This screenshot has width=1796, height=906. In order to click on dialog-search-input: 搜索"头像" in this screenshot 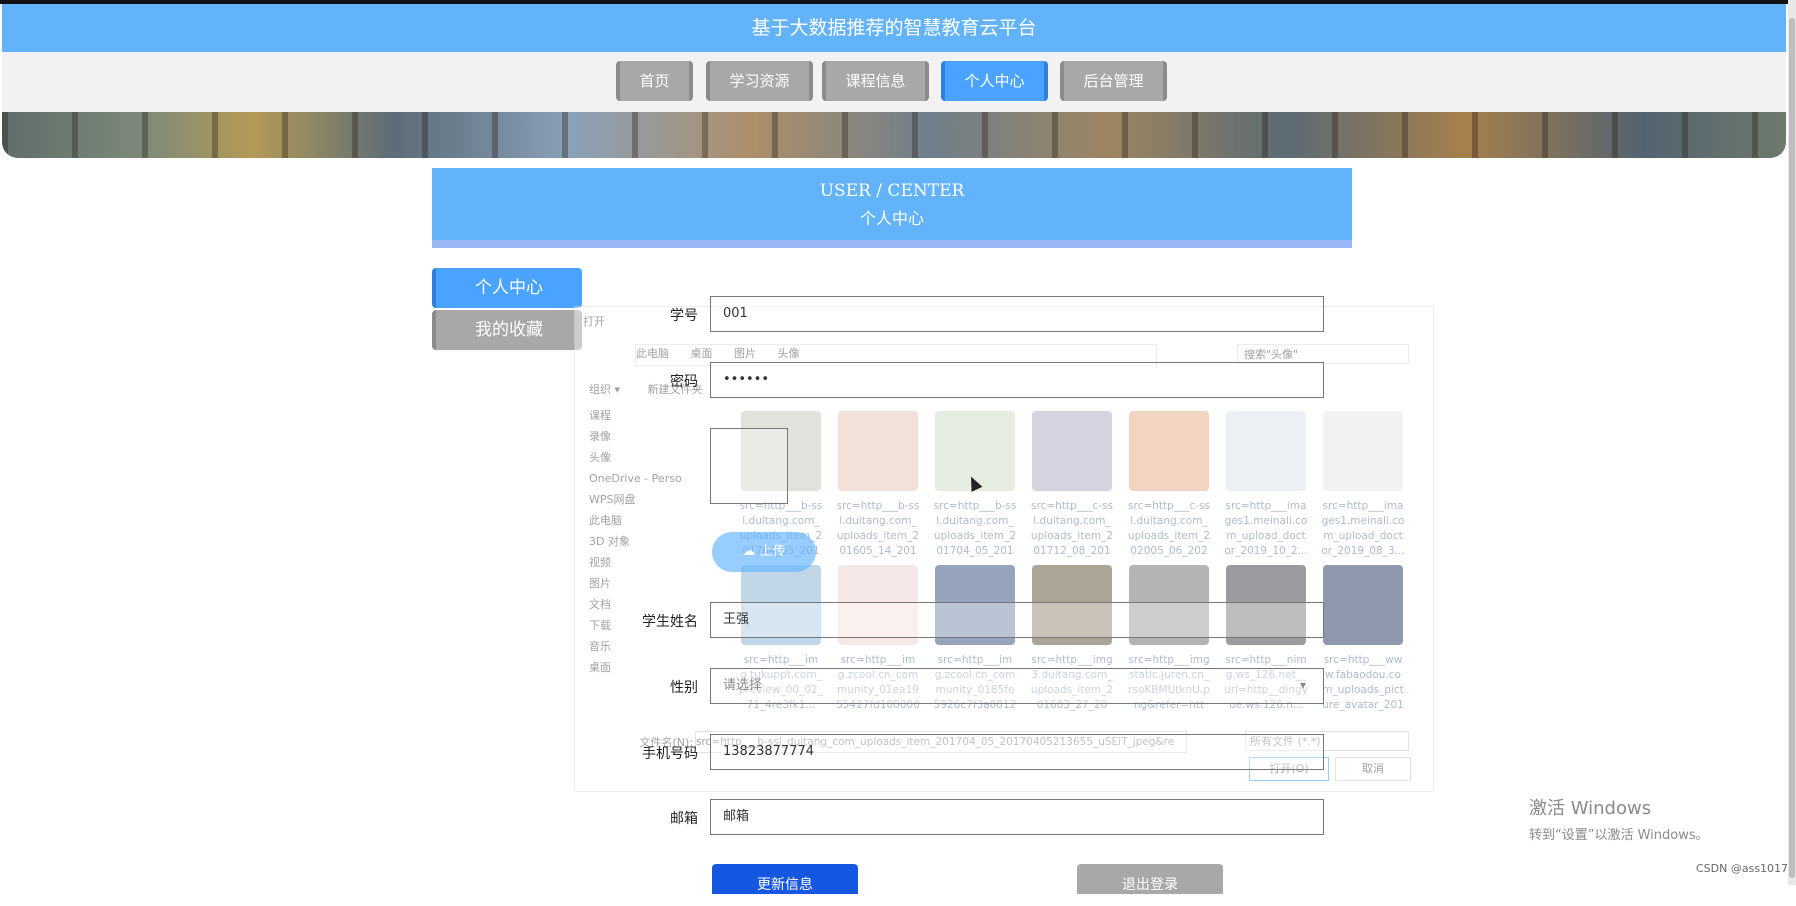, I will do `click(1323, 354)`.